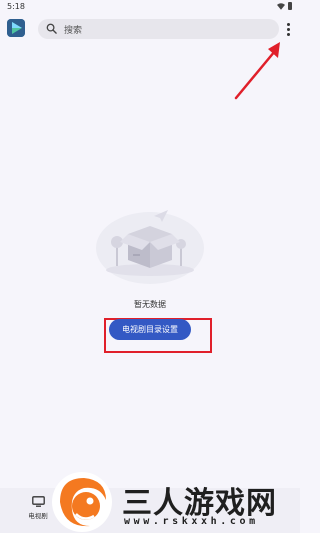 This screenshot has width=320, height=533. What do you see at coordinates (257, 71) in the screenshot?
I see `annotation-arrow` at bounding box center [257, 71].